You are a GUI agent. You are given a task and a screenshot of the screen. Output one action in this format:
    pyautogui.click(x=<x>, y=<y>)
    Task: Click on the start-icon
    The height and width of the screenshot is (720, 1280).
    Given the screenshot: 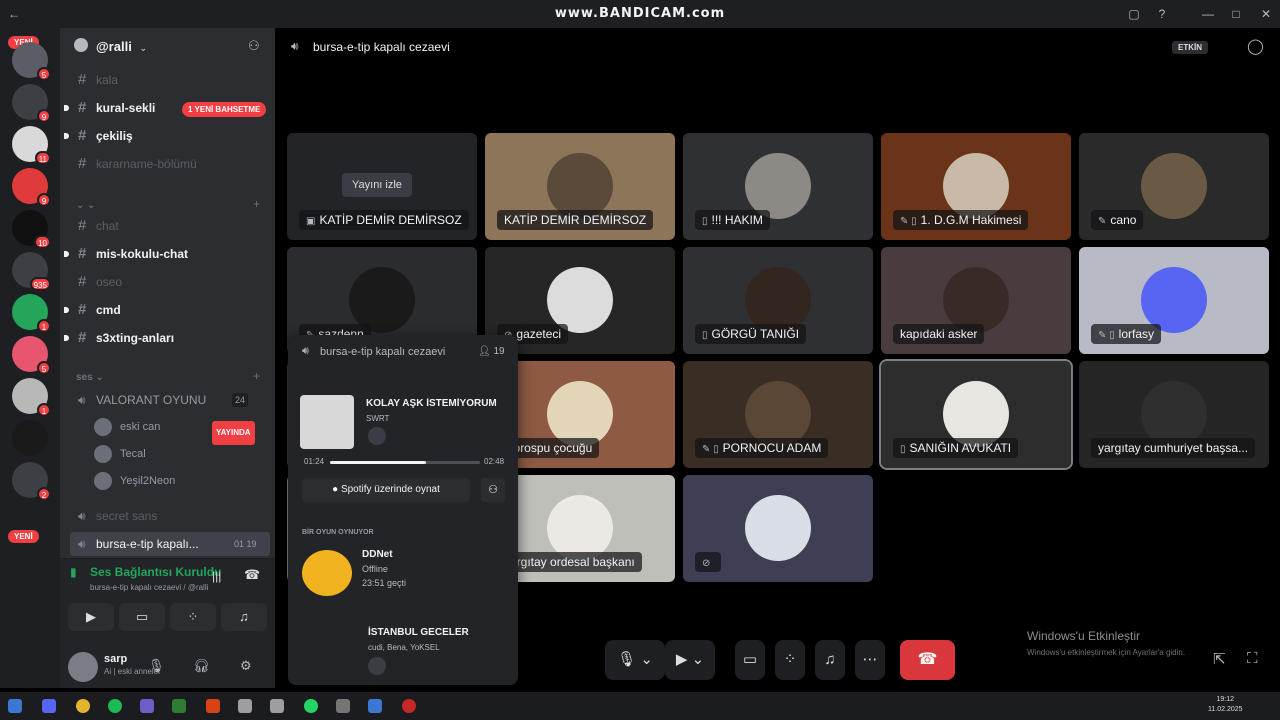 What is the action you would take?
    pyautogui.click(x=15, y=706)
    